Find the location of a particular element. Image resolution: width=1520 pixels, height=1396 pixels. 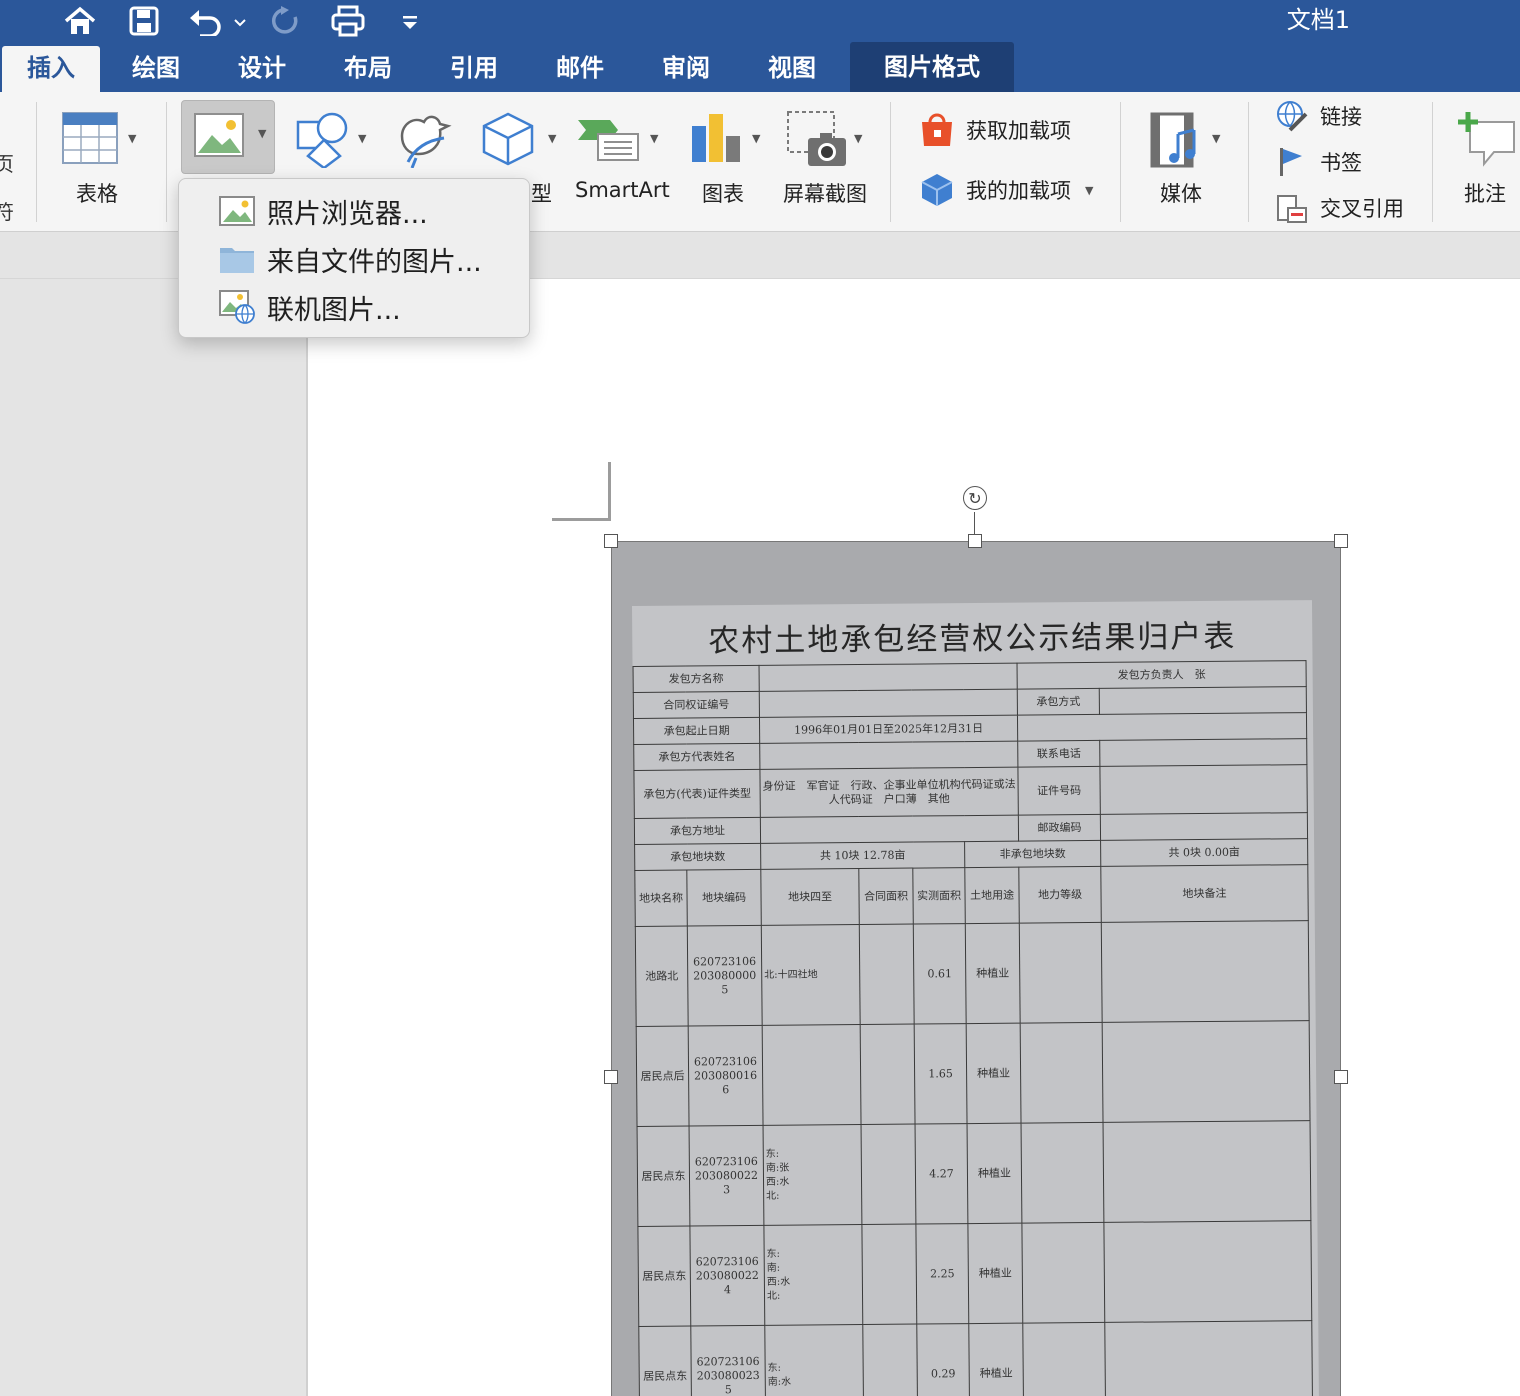

land-use: 种植业 is located at coordinates (996, 1359).